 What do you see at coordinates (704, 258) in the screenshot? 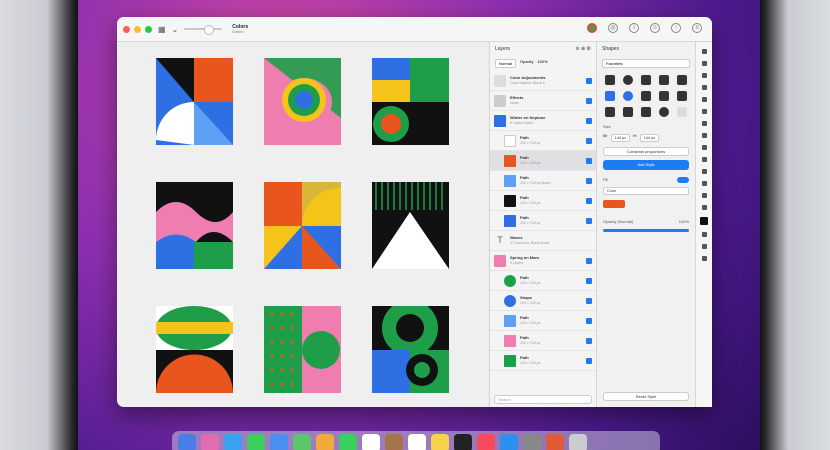
I see `hand-tool-icon` at bounding box center [704, 258].